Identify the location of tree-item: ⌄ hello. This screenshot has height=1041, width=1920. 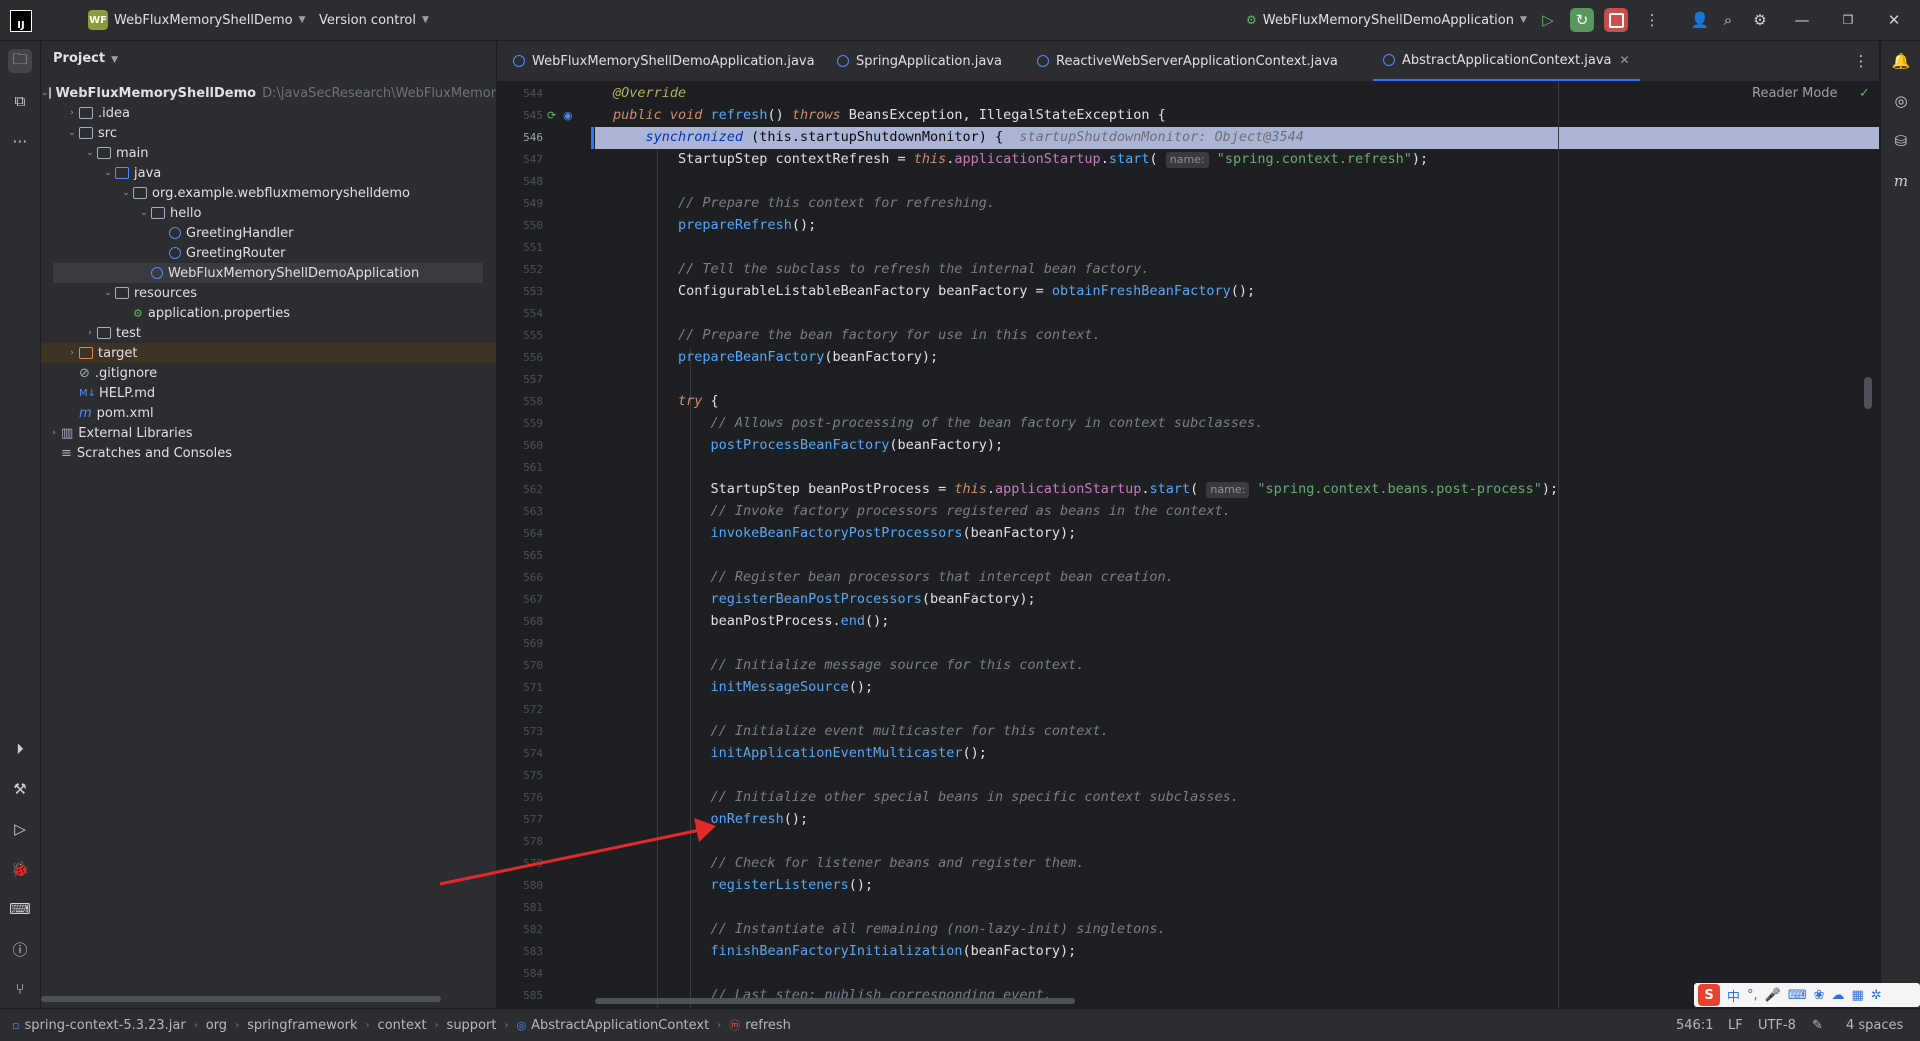
(268, 213).